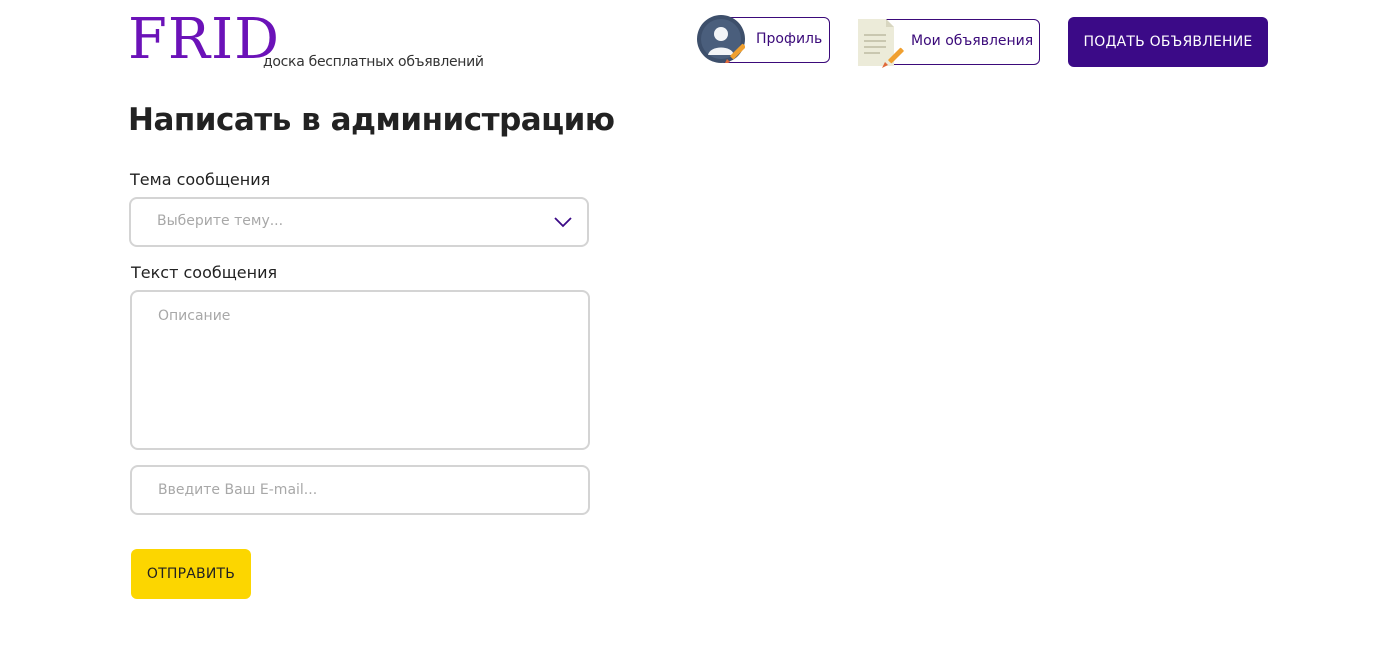  Describe the element at coordinates (789, 39) in the screenshot. I see `profile-label: Профиль` at that location.